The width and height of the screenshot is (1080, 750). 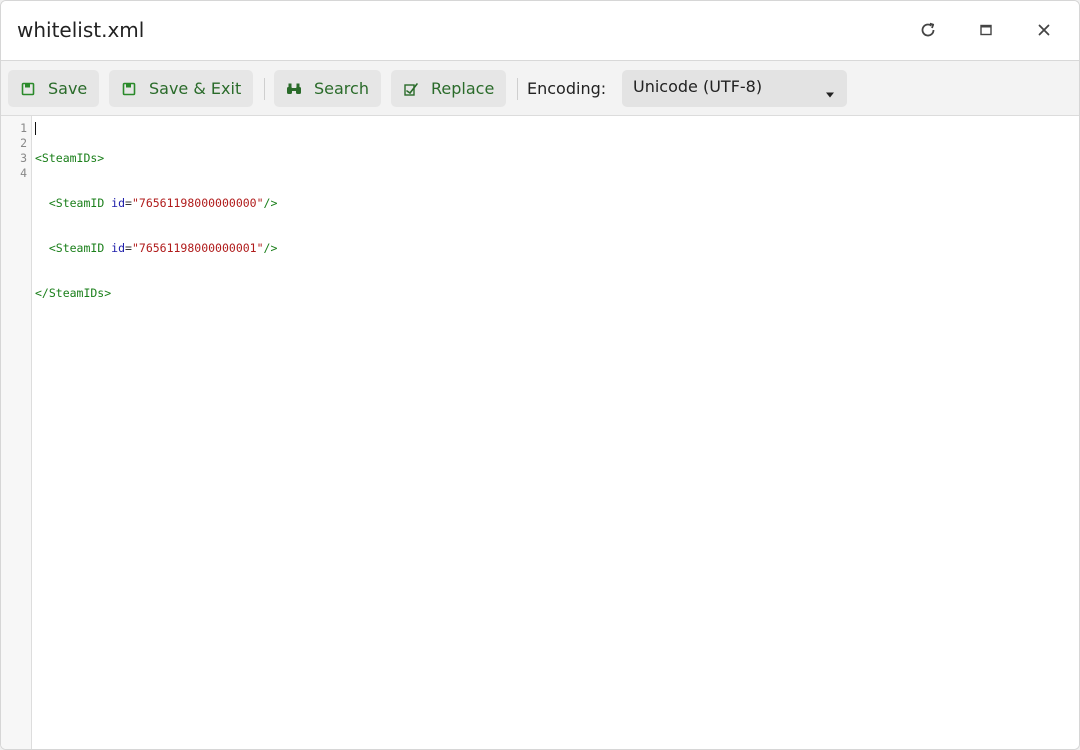 What do you see at coordinates (163, 248) in the screenshot?
I see `code-line: <SteamID id="76561198000000001"/>` at bounding box center [163, 248].